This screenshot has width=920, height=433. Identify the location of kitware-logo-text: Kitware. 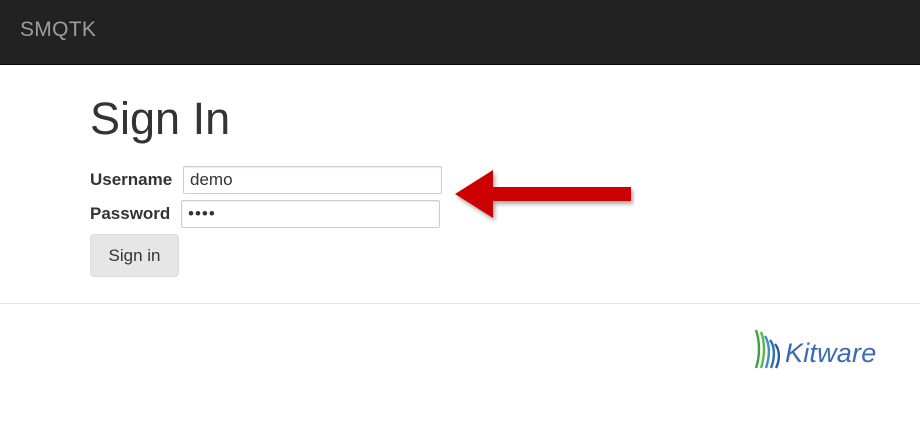
(831, 353).